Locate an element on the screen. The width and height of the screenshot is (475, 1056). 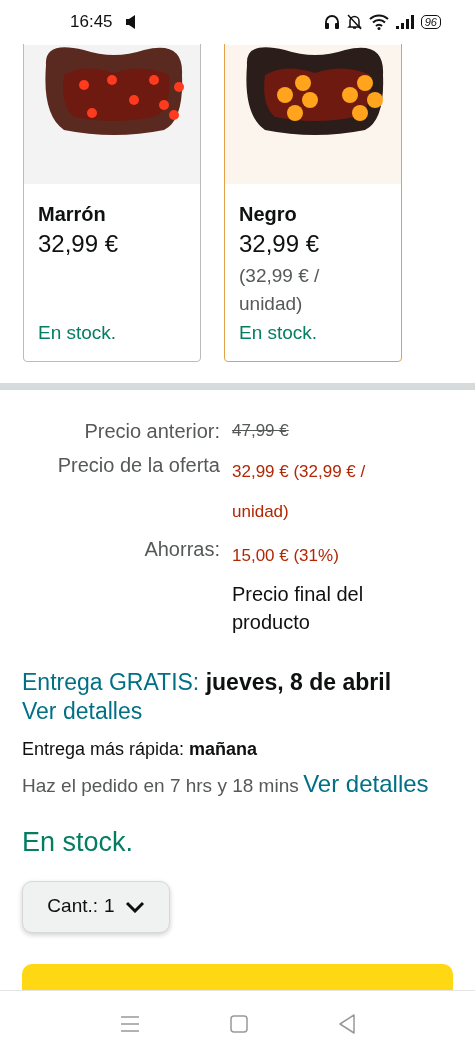
offer-price: 32,99 € (32,99 € / unidad) is located at coordinates (299, 492).